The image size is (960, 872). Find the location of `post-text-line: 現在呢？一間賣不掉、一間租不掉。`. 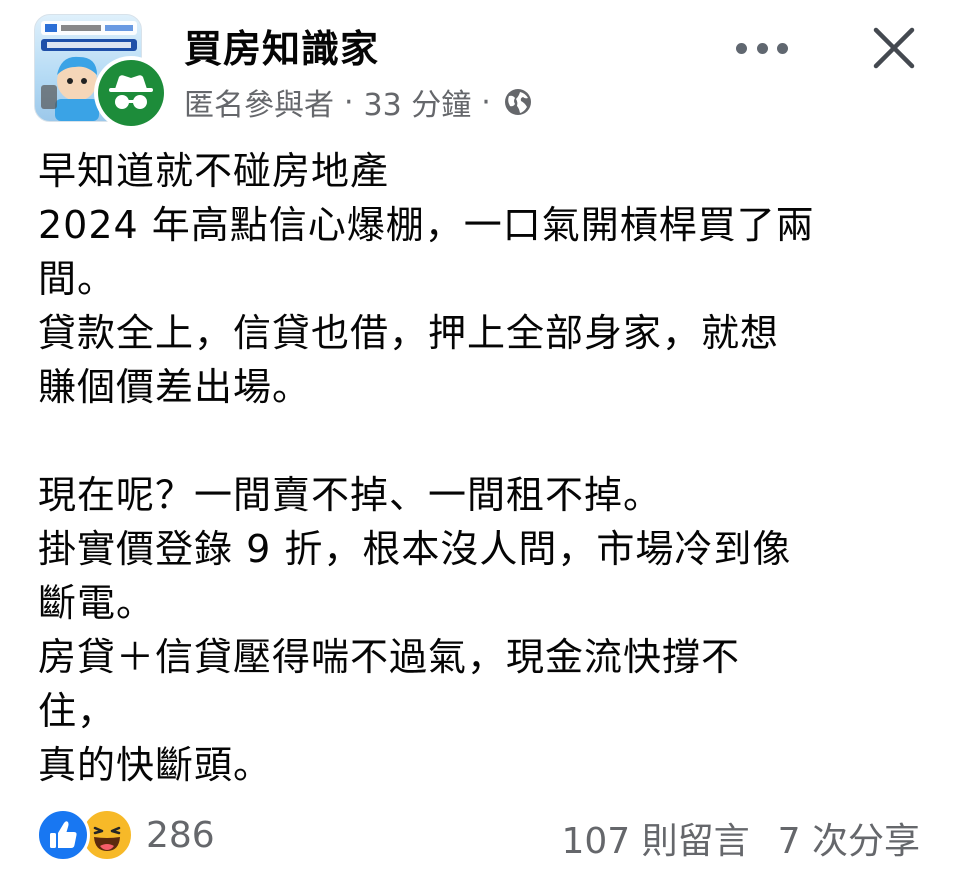

post-text-line: 現在呢？一間賣不掉、一間租不掉。 is located at coordinates (350, 495).